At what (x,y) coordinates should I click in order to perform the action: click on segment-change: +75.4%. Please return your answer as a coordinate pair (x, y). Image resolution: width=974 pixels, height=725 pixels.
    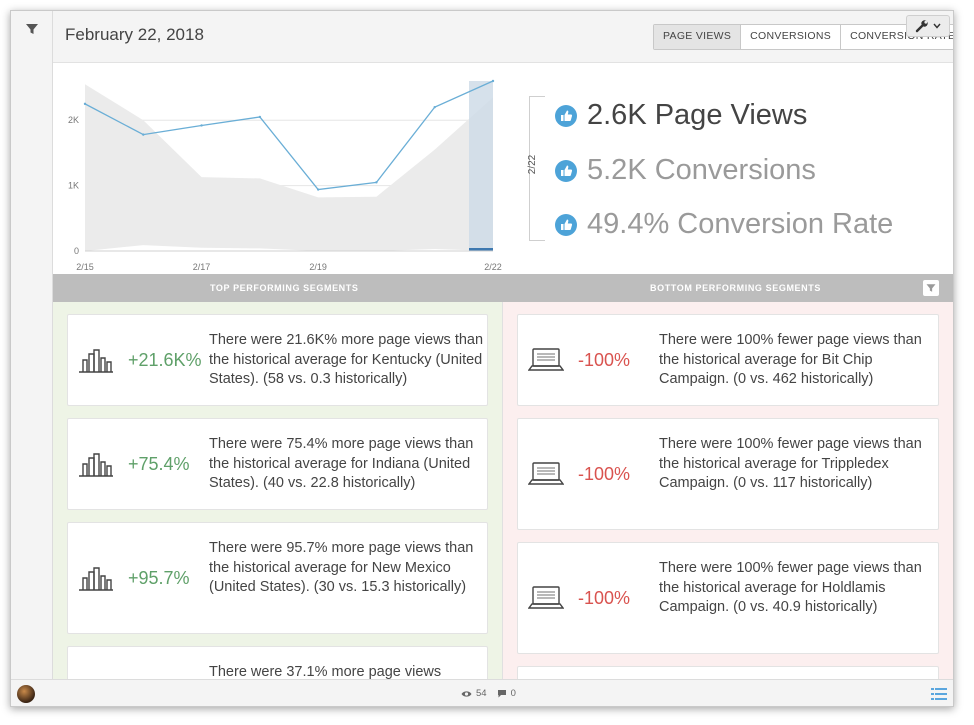
    Looking at the image, I should click on (159, 464).